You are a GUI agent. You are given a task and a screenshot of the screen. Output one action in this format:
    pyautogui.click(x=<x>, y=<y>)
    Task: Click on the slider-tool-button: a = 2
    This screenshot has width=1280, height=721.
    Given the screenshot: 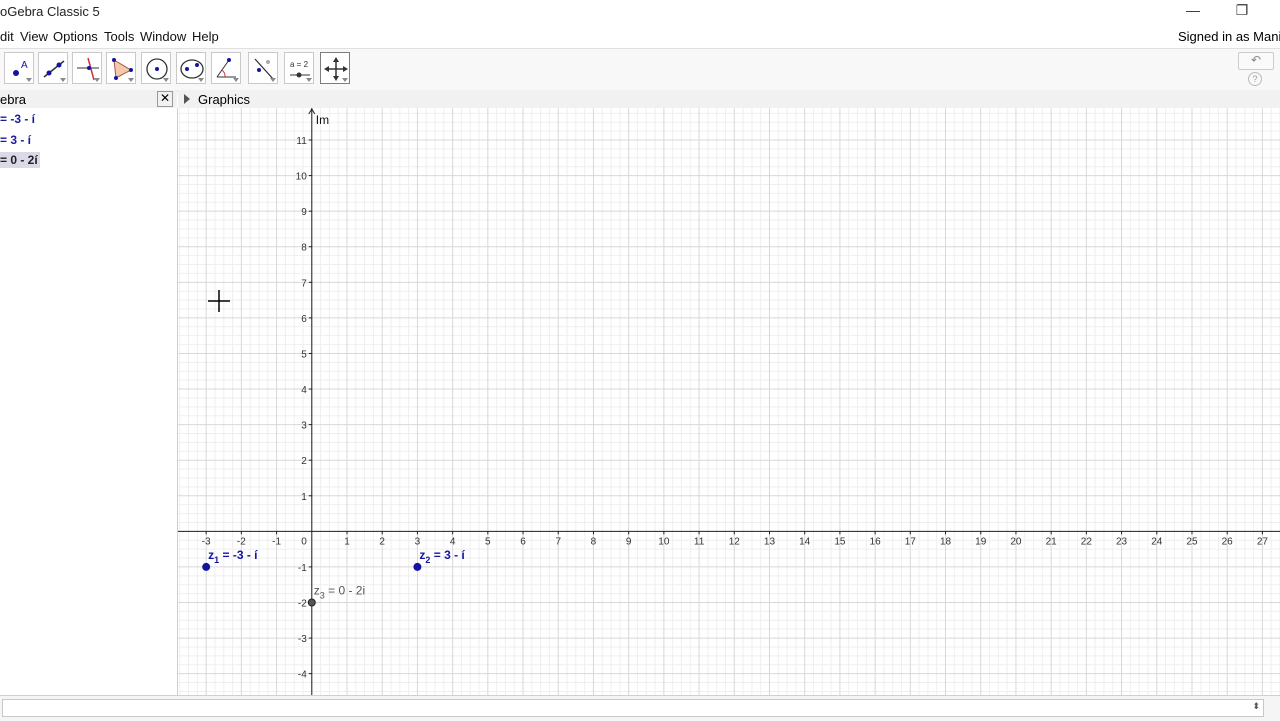 What is the action you would take?
    pyautogui.click(x=299, y=68)
    